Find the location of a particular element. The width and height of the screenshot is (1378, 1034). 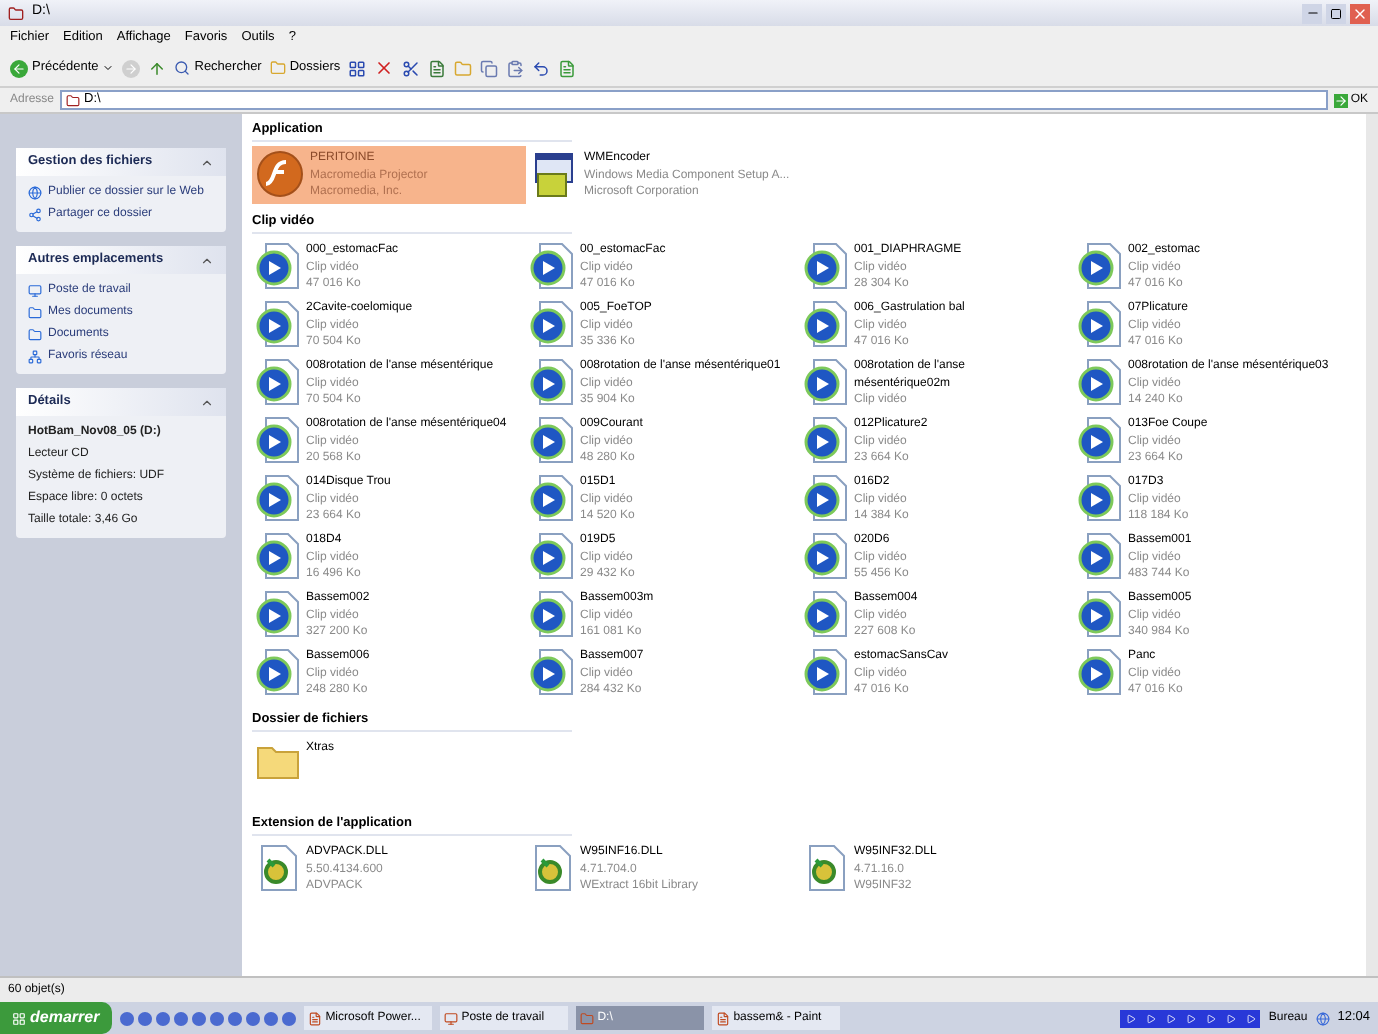

copy-icon is located at coordinates (489, 68).